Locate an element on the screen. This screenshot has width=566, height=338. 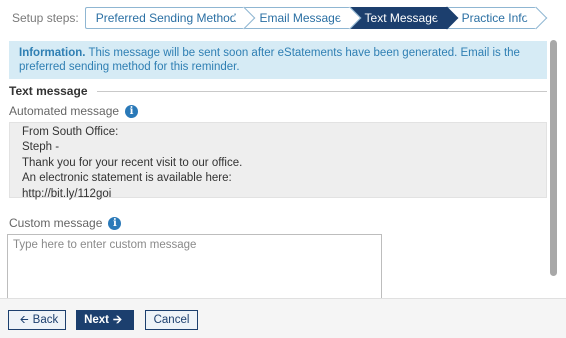
next-button-label: Next is located at coordinates (96, 320).